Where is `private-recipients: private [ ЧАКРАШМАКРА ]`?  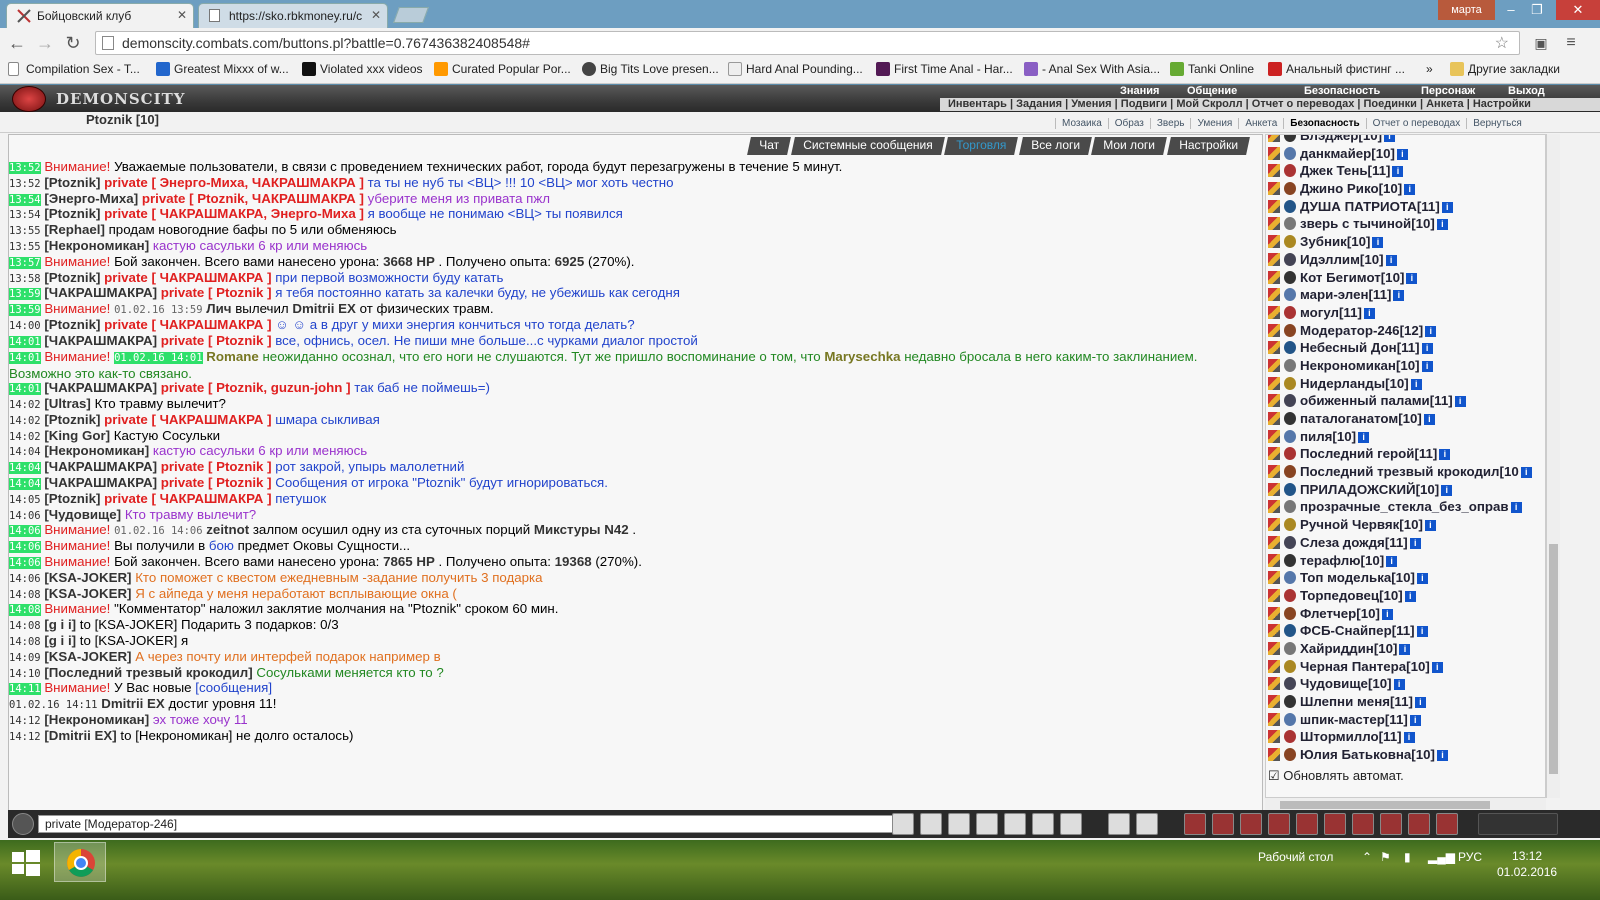
private-recipients: private [ ЧАКРАШМАКРА ] is located at coordinates (187, 324).